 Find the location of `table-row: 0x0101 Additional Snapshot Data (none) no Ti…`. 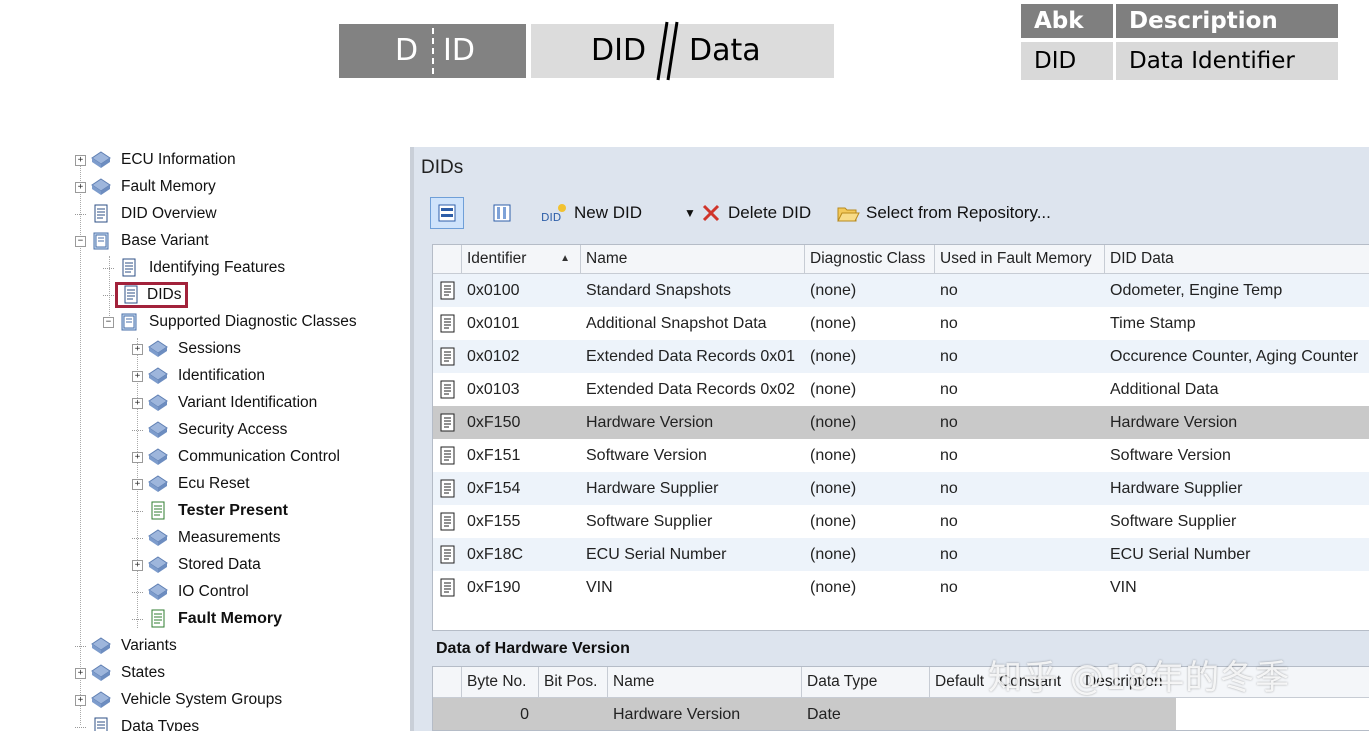

table-row: 0x0101 Additional Snapshot Data (none) no Ti… is located at coordinates (901, 323).